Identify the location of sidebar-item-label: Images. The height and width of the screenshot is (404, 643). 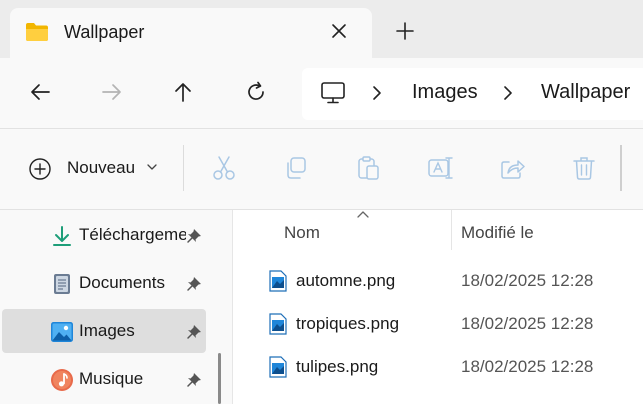
(107, 330).